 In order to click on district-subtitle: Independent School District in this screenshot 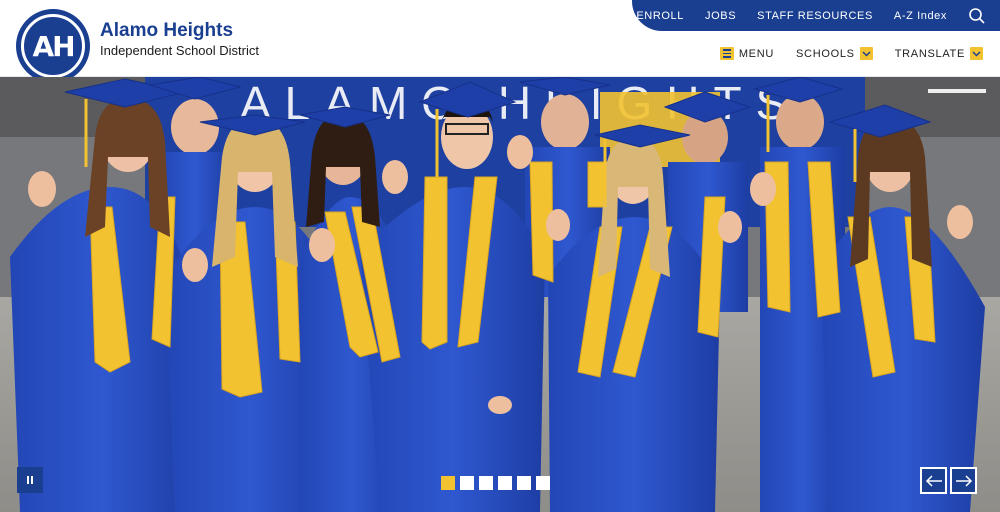, I will do `click(179, 50)`.